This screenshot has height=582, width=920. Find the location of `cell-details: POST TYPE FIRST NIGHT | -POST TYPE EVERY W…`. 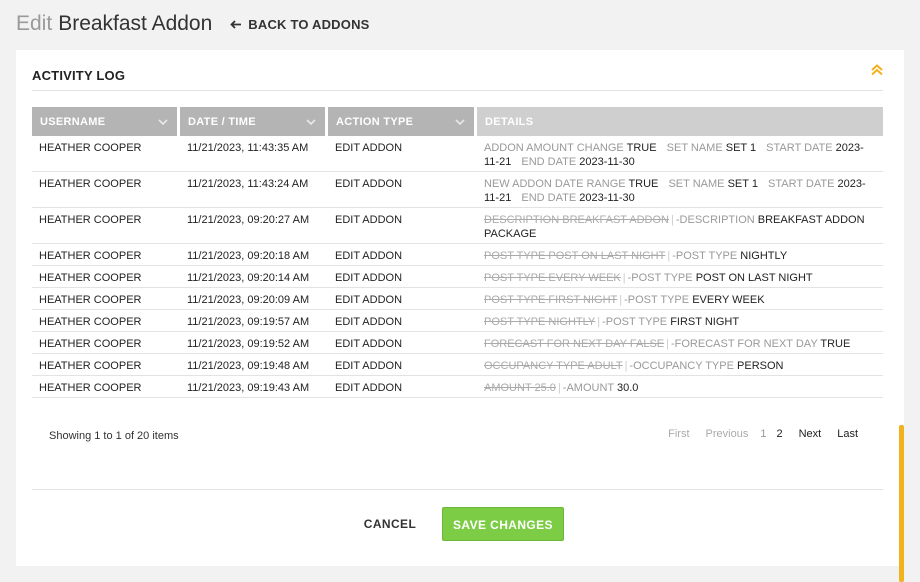

cell-details: POST TYPE FIRST NIGHT | -POST TYPE EVERY W… is located at coordinates (680, 299).